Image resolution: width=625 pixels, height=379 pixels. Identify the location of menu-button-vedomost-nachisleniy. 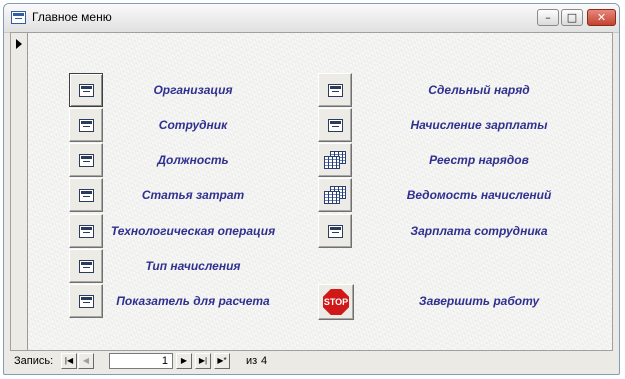
(335, 195).